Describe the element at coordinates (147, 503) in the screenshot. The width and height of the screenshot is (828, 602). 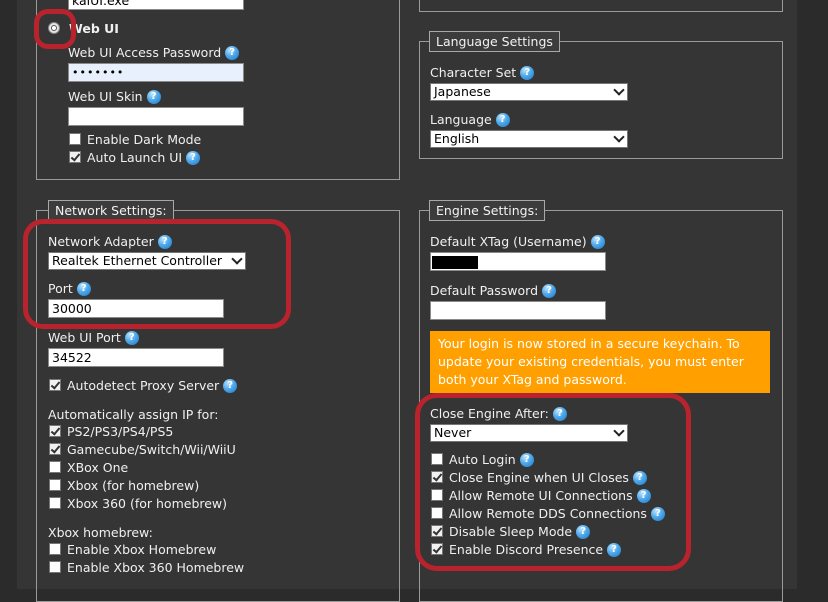
I see `assign-xbox360-label: Xbox 360 (for homebrew)` at that location.